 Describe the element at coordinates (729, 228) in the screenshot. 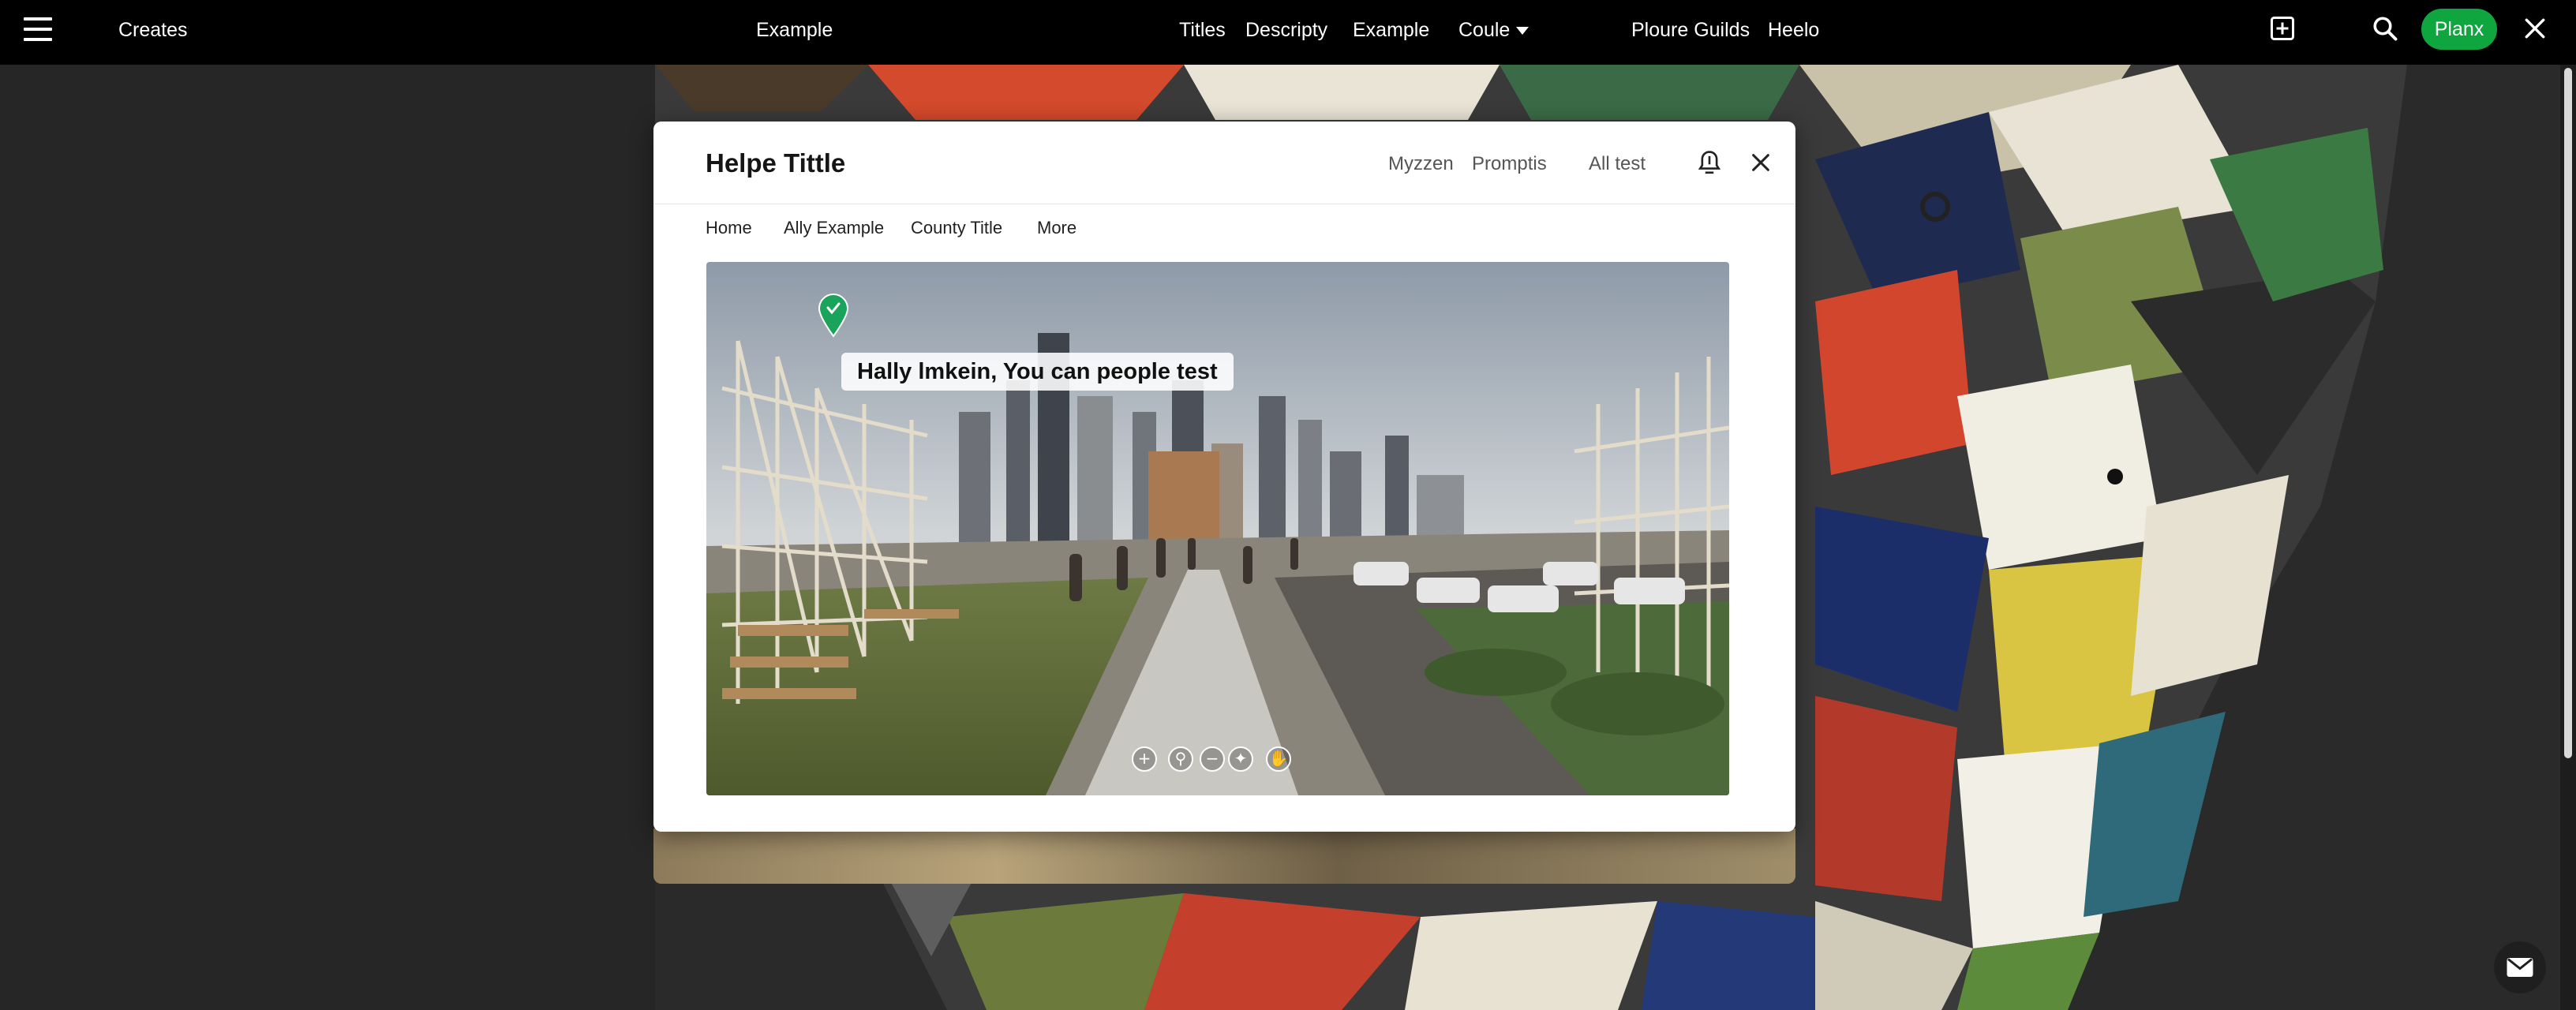

I see `subnav-home: Home` at that location.